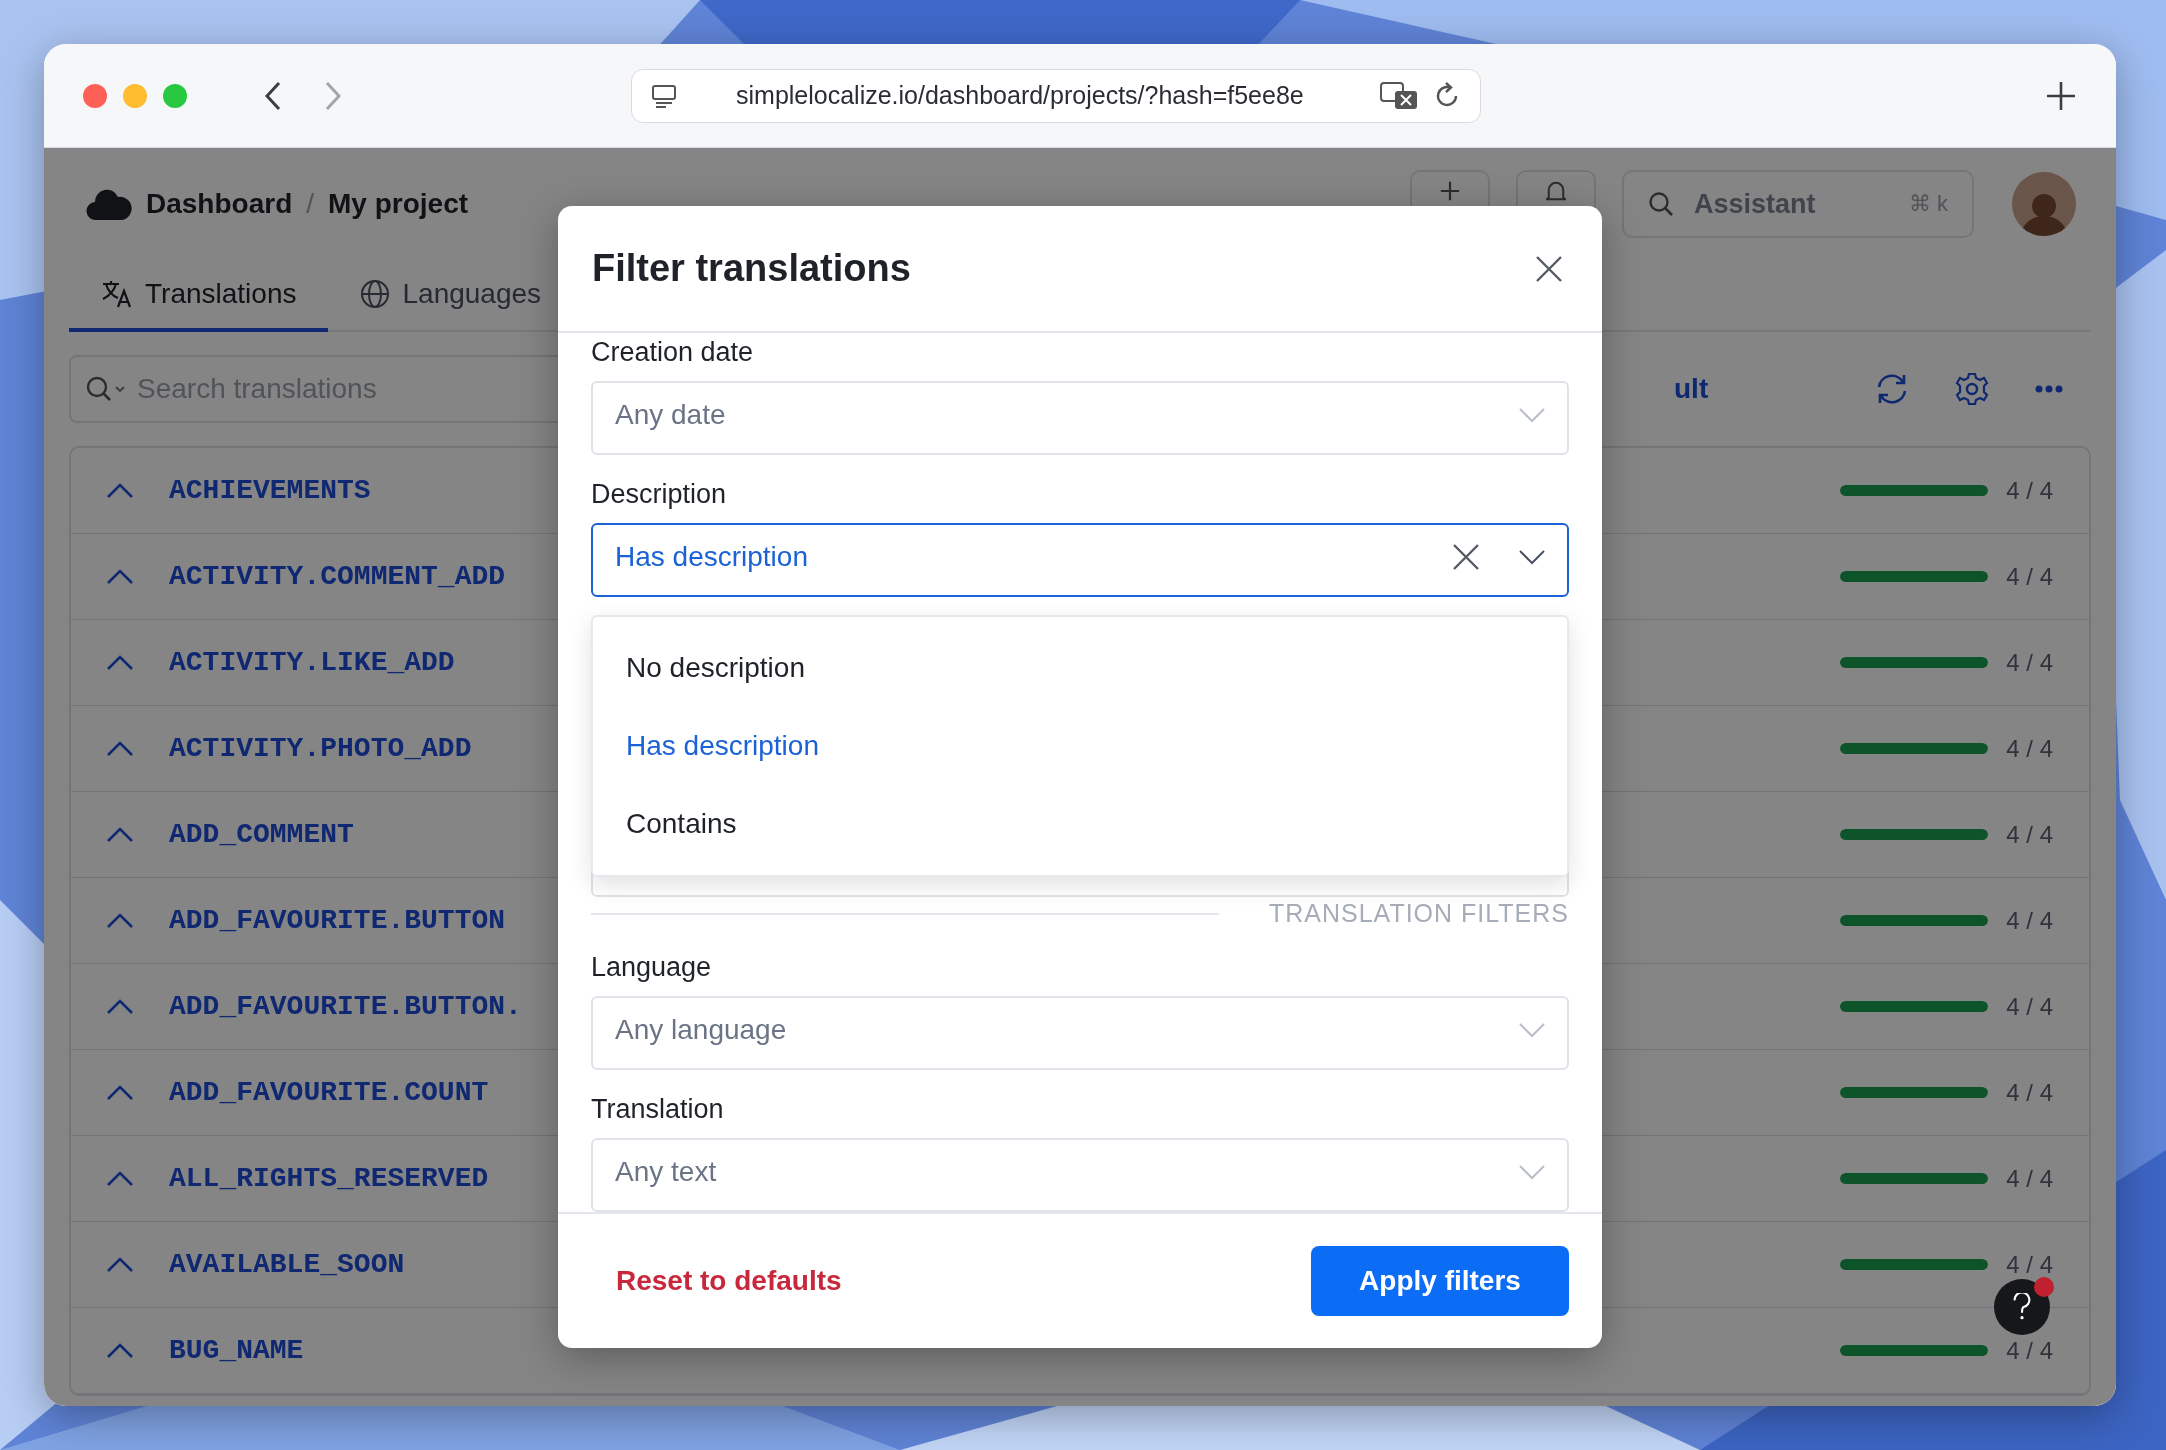  What do you see at coordinates (1080, 418) in the screenshot?
I see `select-field: Any date` at bounding box center [1080, 418].